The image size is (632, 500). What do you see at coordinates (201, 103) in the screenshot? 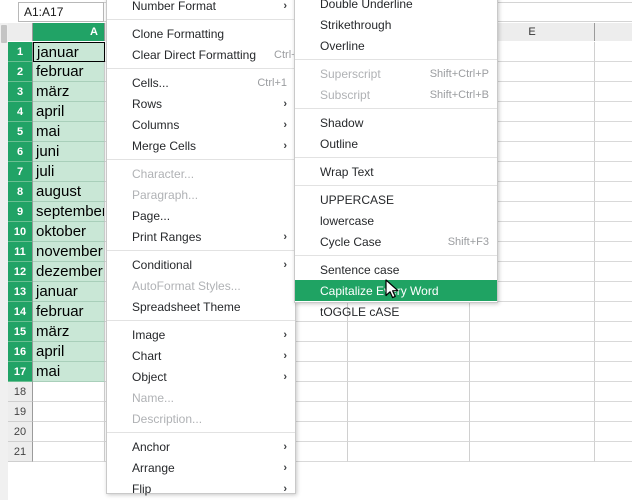
I see `format-menu-item-rows: Rows ›` at bounding box center [201, 103].